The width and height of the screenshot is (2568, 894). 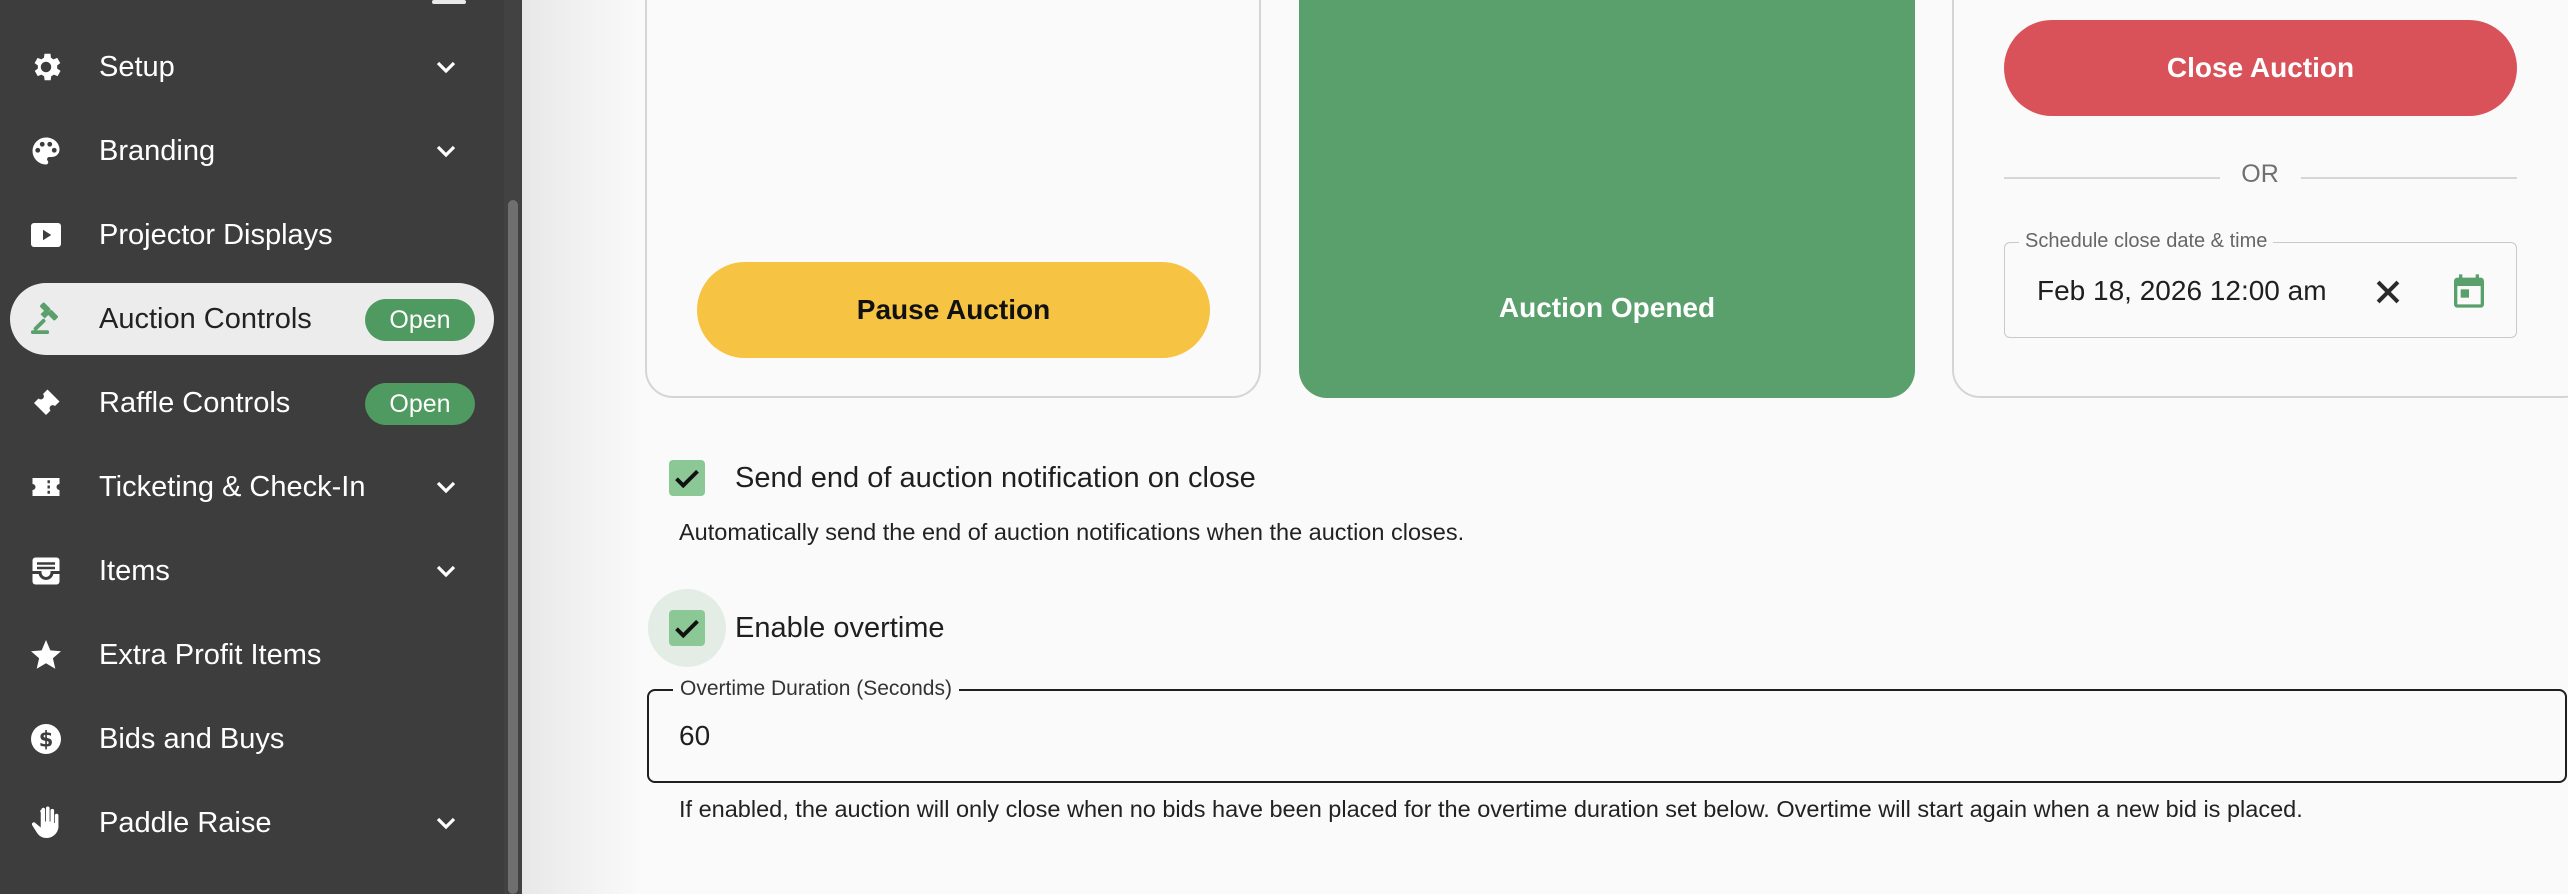 I want to click on close-auction-button: Close Auction, so click(x=2260, y=68).